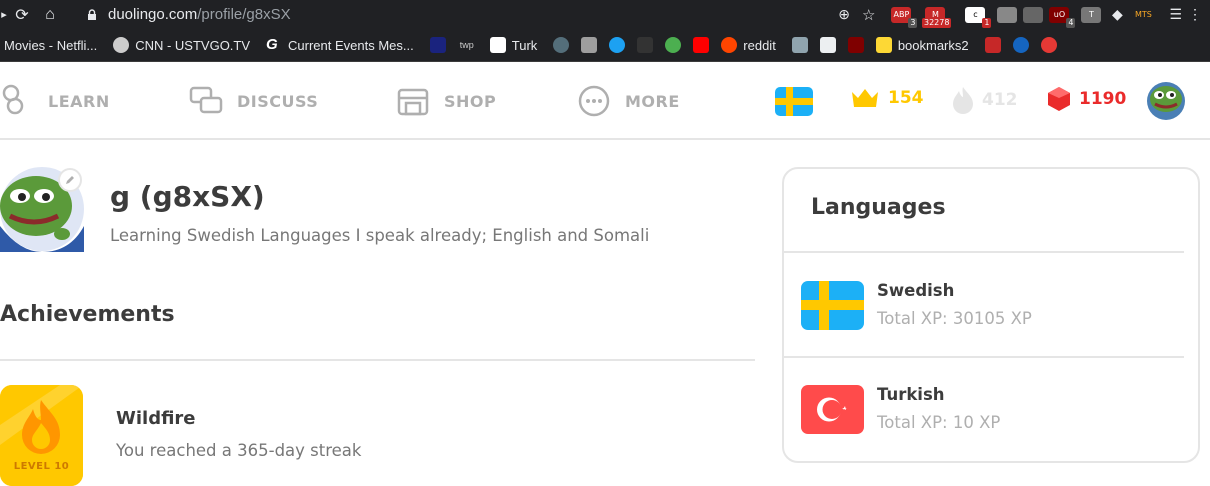  What do you see at coordinates (844, 14) in the screenshot?
I see `zoom-icon: ⊕` at bounding box center [844, 14].